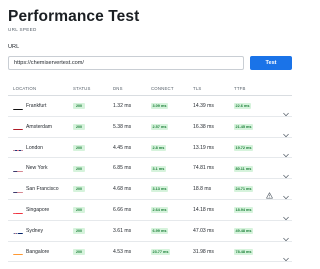  I want to click on location-name: Bangalore, so click(38, 251).